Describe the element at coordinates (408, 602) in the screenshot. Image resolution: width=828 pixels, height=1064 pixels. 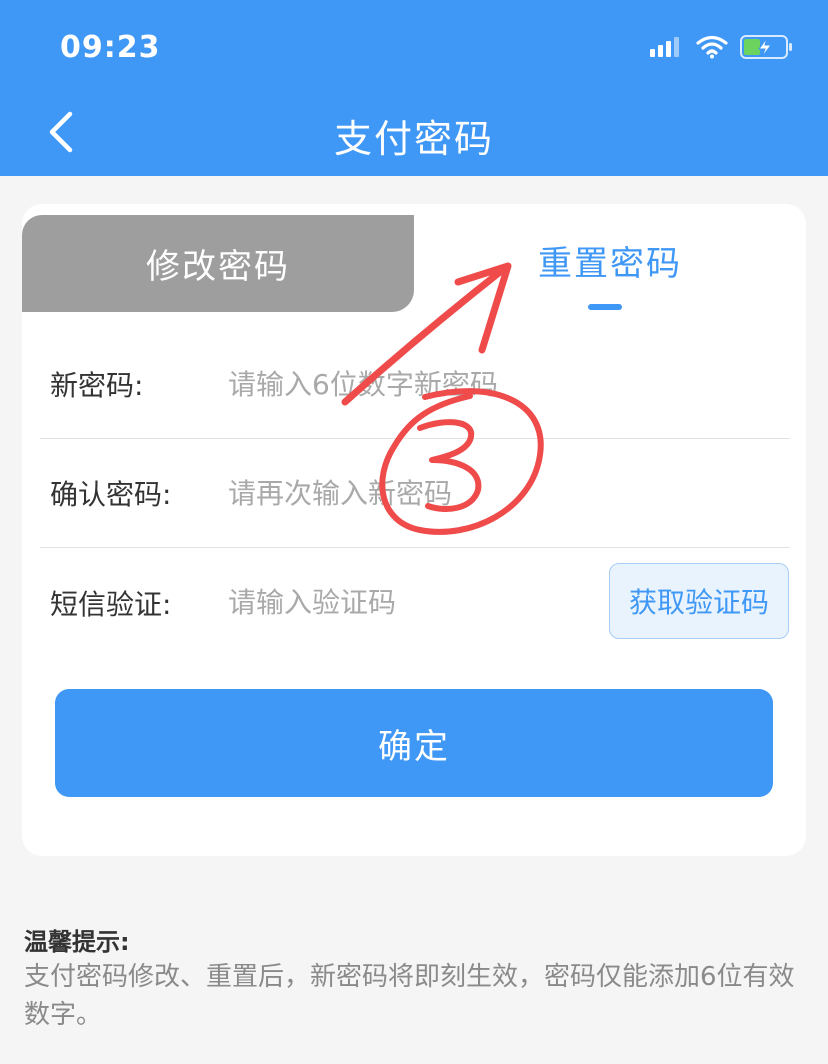
I see `sms-code-input` at that location.